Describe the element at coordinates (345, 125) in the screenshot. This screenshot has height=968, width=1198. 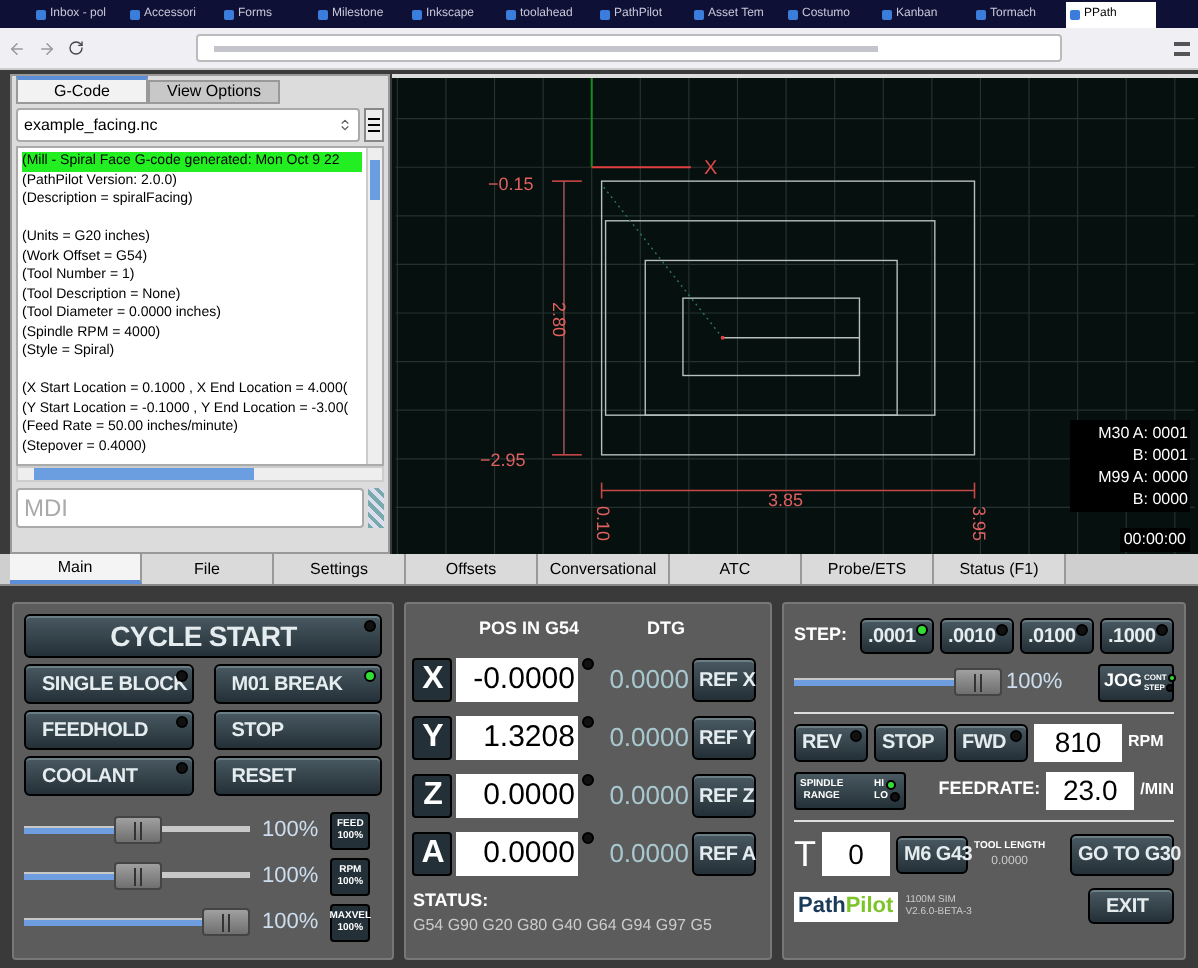
I see `dropdown-icon` at that location.